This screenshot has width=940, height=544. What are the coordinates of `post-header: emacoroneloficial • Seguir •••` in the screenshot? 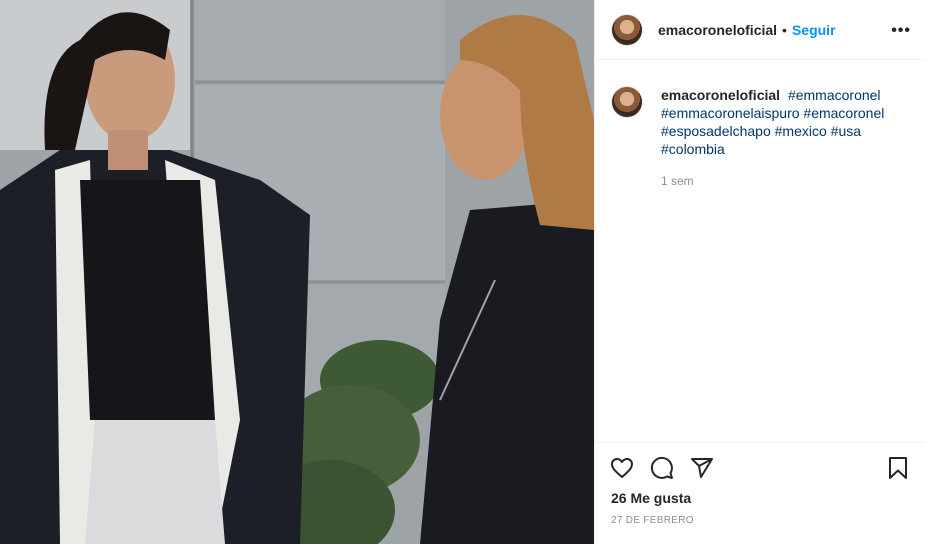 It's located at (760, 30).